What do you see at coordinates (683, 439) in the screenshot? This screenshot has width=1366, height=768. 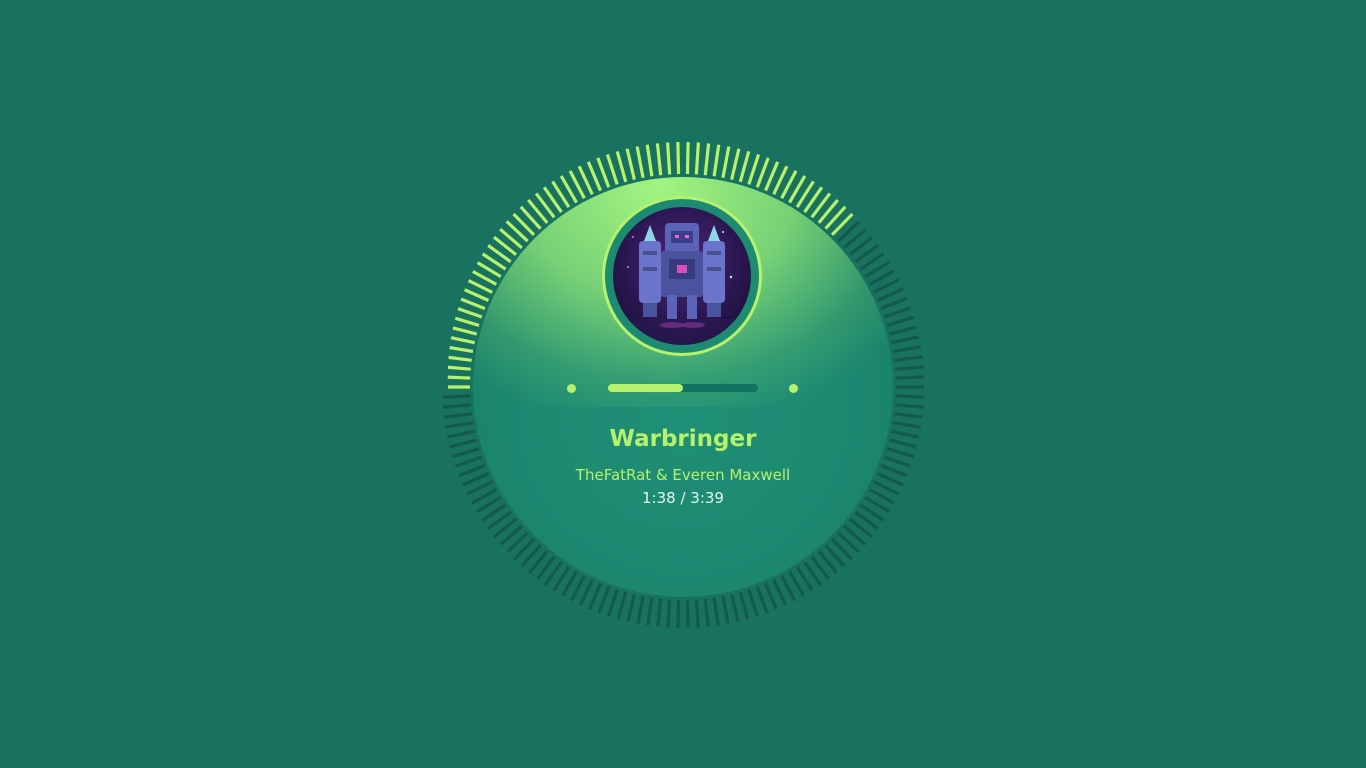 I see `track-title: Warbringer` at bounding box center [683, 439].